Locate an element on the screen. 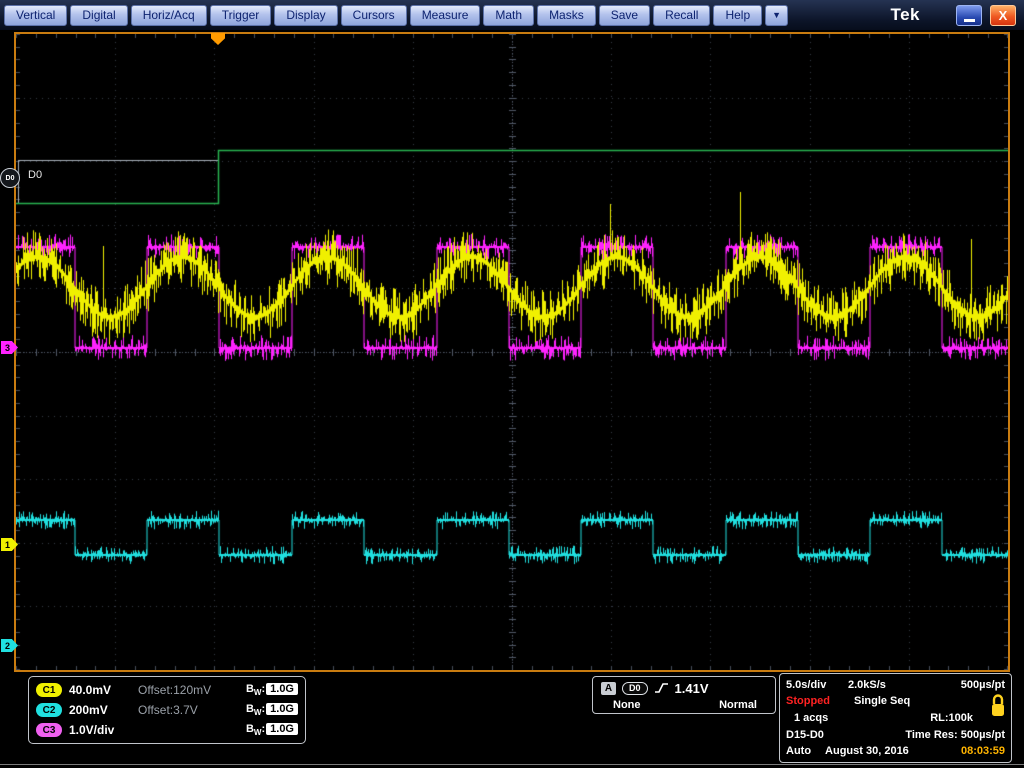 The height and width of the screenshot is (768, 1024). channel-2-scale: 200mV is located at coordinates (88, 710).